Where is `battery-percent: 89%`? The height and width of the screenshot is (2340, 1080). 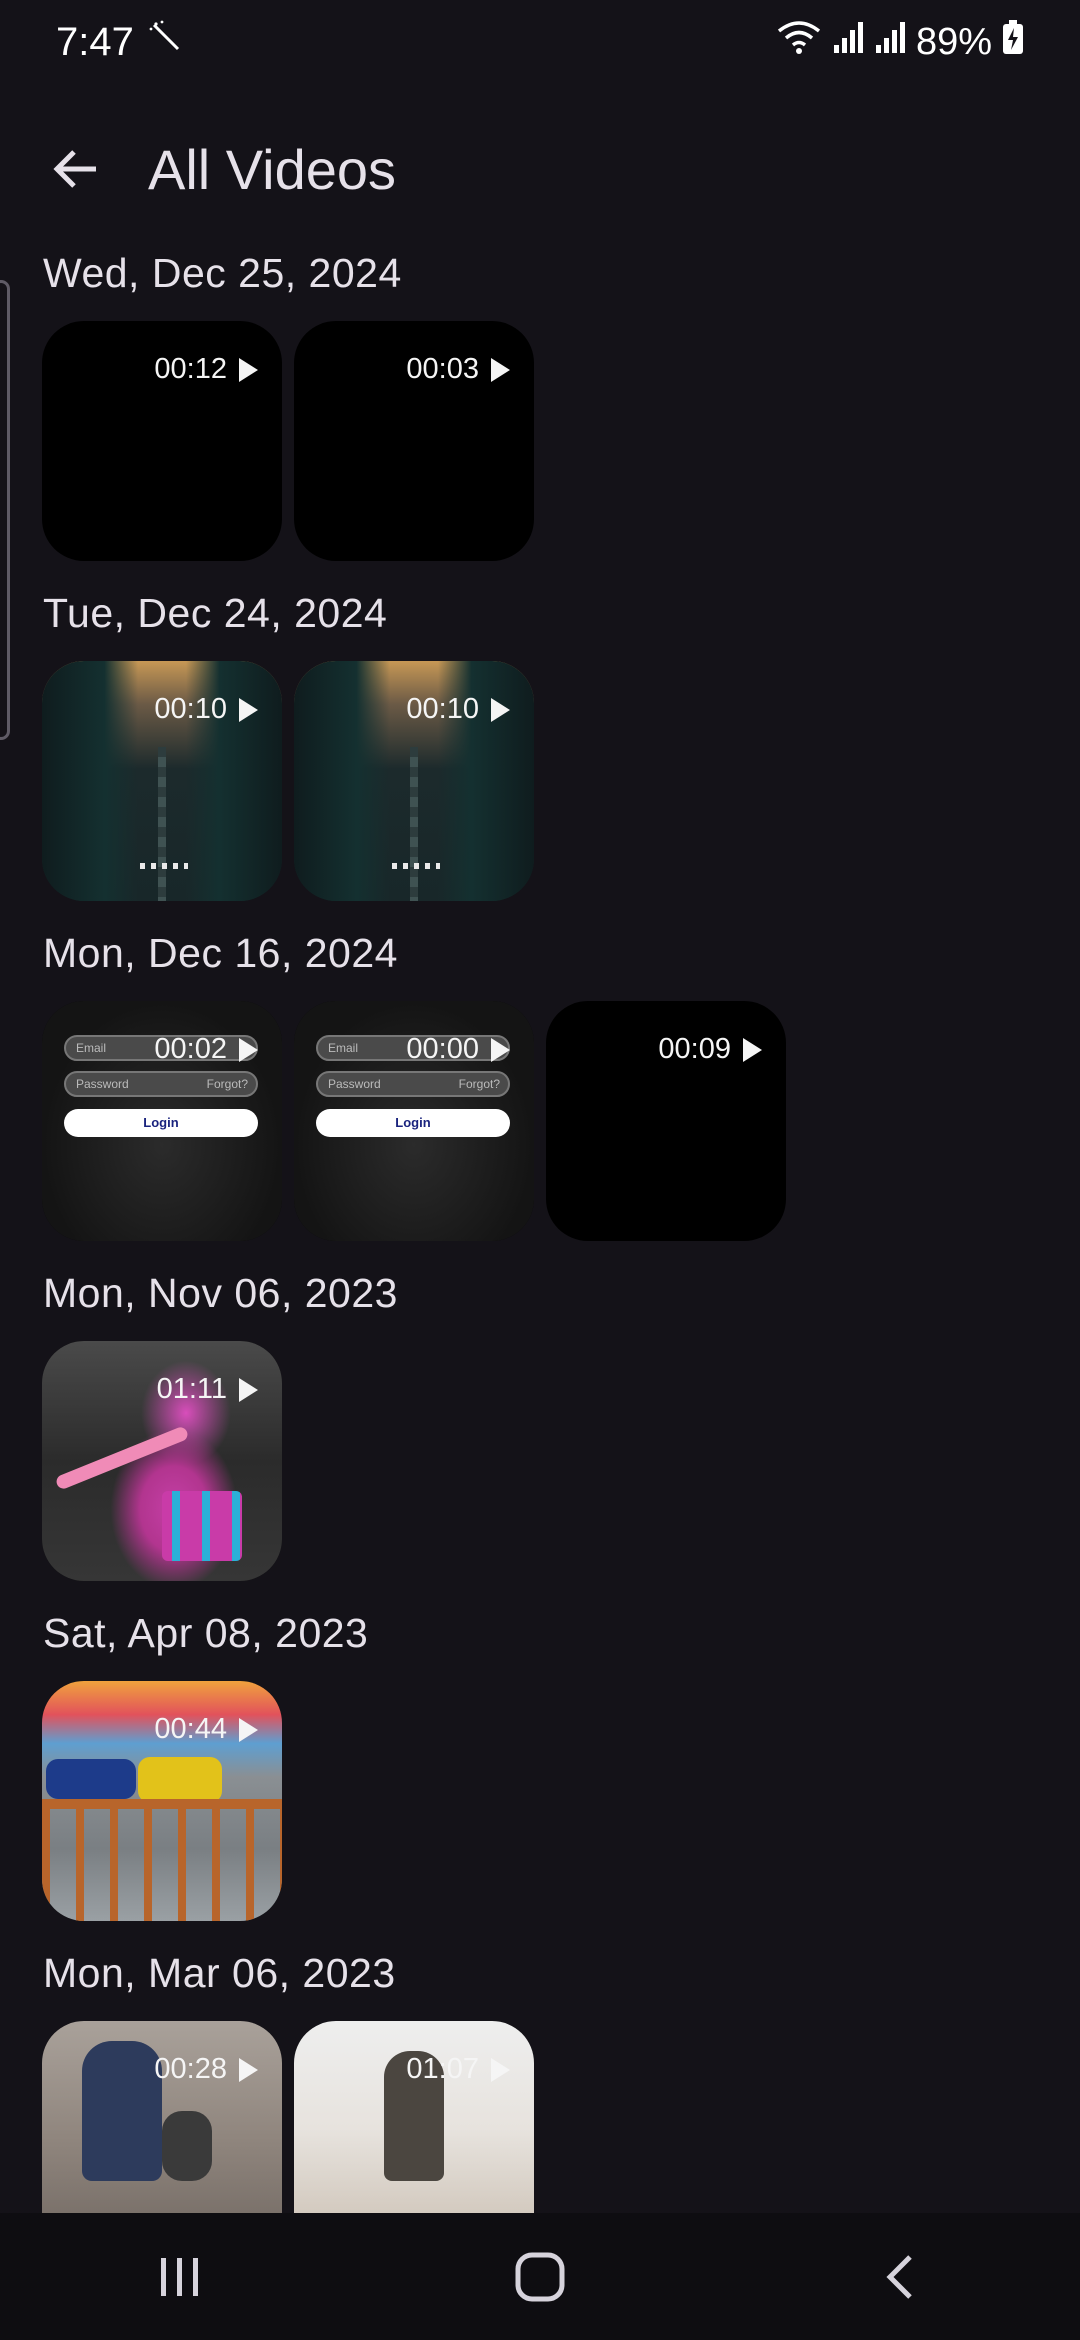
battery-percent: 89% is located at coordinates (953, 41).